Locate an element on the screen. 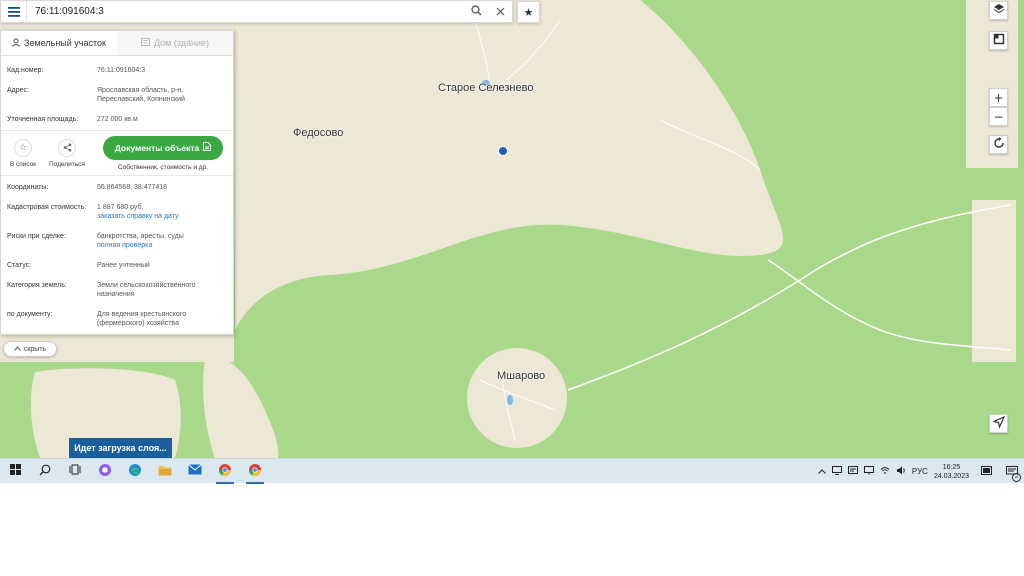  menu-button is located at coordinates (14, 11).